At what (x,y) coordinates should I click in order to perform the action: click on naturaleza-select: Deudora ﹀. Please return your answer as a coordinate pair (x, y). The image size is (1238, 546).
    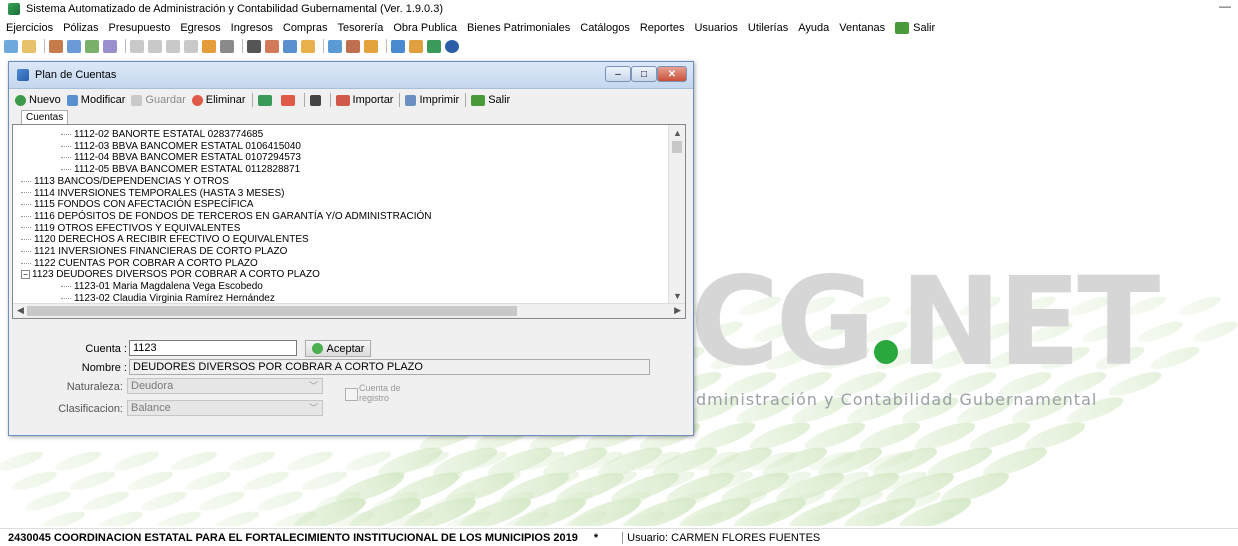
    Looking at the image, I should click on (225, 386).